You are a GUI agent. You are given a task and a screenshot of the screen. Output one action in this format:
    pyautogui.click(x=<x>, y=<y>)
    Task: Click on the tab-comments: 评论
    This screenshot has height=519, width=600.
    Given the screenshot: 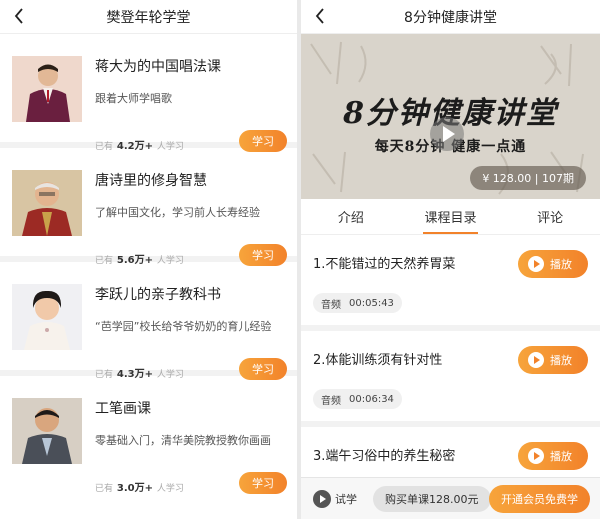 What is the action you would take?
    pyautogui.click(x=550, y=216)
    